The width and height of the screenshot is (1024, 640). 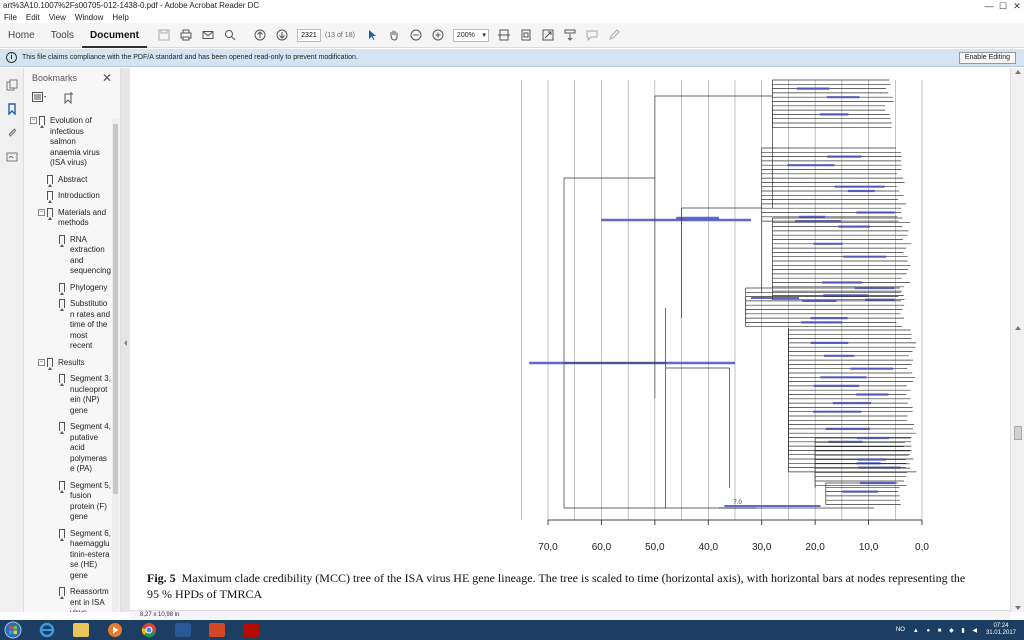 I want to click on close-panel-icon: ✕, so click(x=107, y=78).